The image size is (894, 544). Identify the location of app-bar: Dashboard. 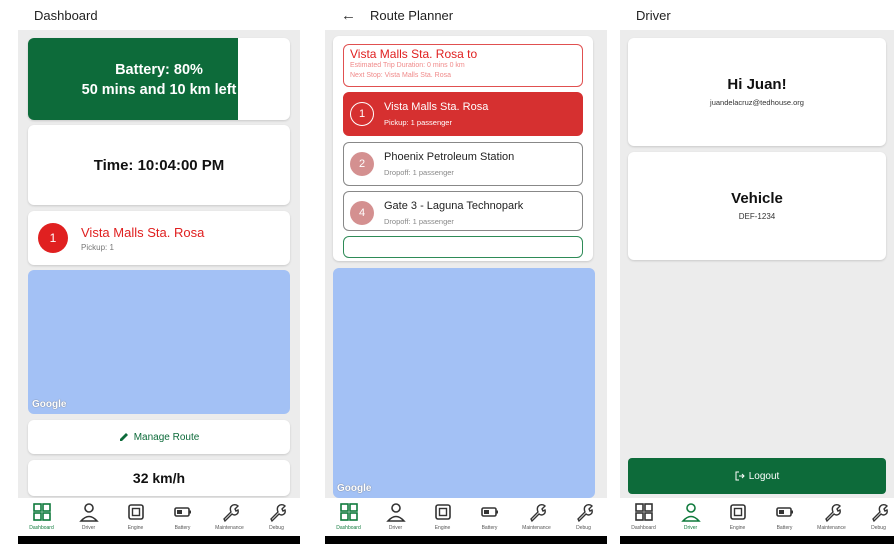
(159, 15).